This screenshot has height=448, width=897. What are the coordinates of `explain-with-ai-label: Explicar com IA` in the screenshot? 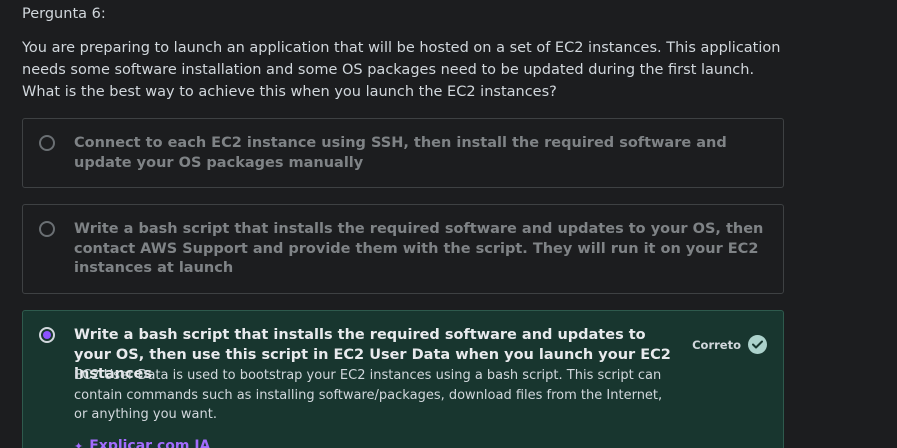 It's located at (150, 443).